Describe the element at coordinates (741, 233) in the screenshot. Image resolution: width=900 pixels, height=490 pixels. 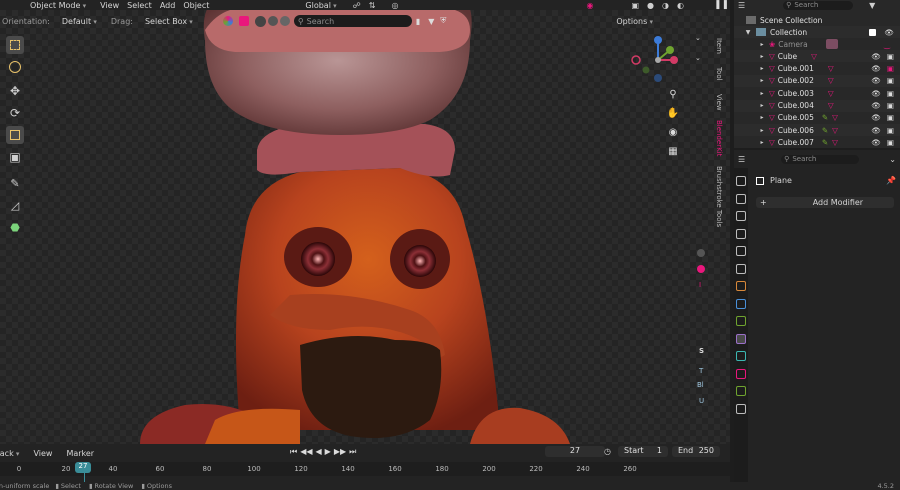
I see `view-layer-tab-icon` at that location.